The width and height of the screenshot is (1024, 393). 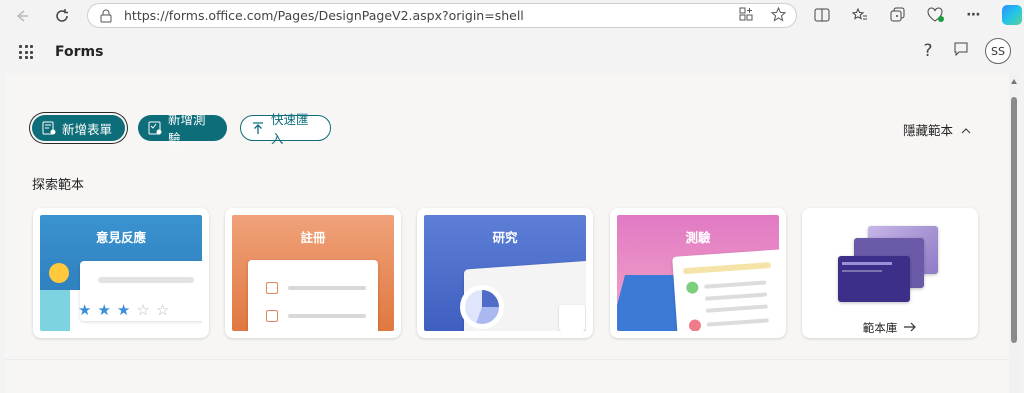 What do you see at coordinates (966, 129) in the screenshot?
I see `chevron-up-icon` at bounding box center [966, 129].